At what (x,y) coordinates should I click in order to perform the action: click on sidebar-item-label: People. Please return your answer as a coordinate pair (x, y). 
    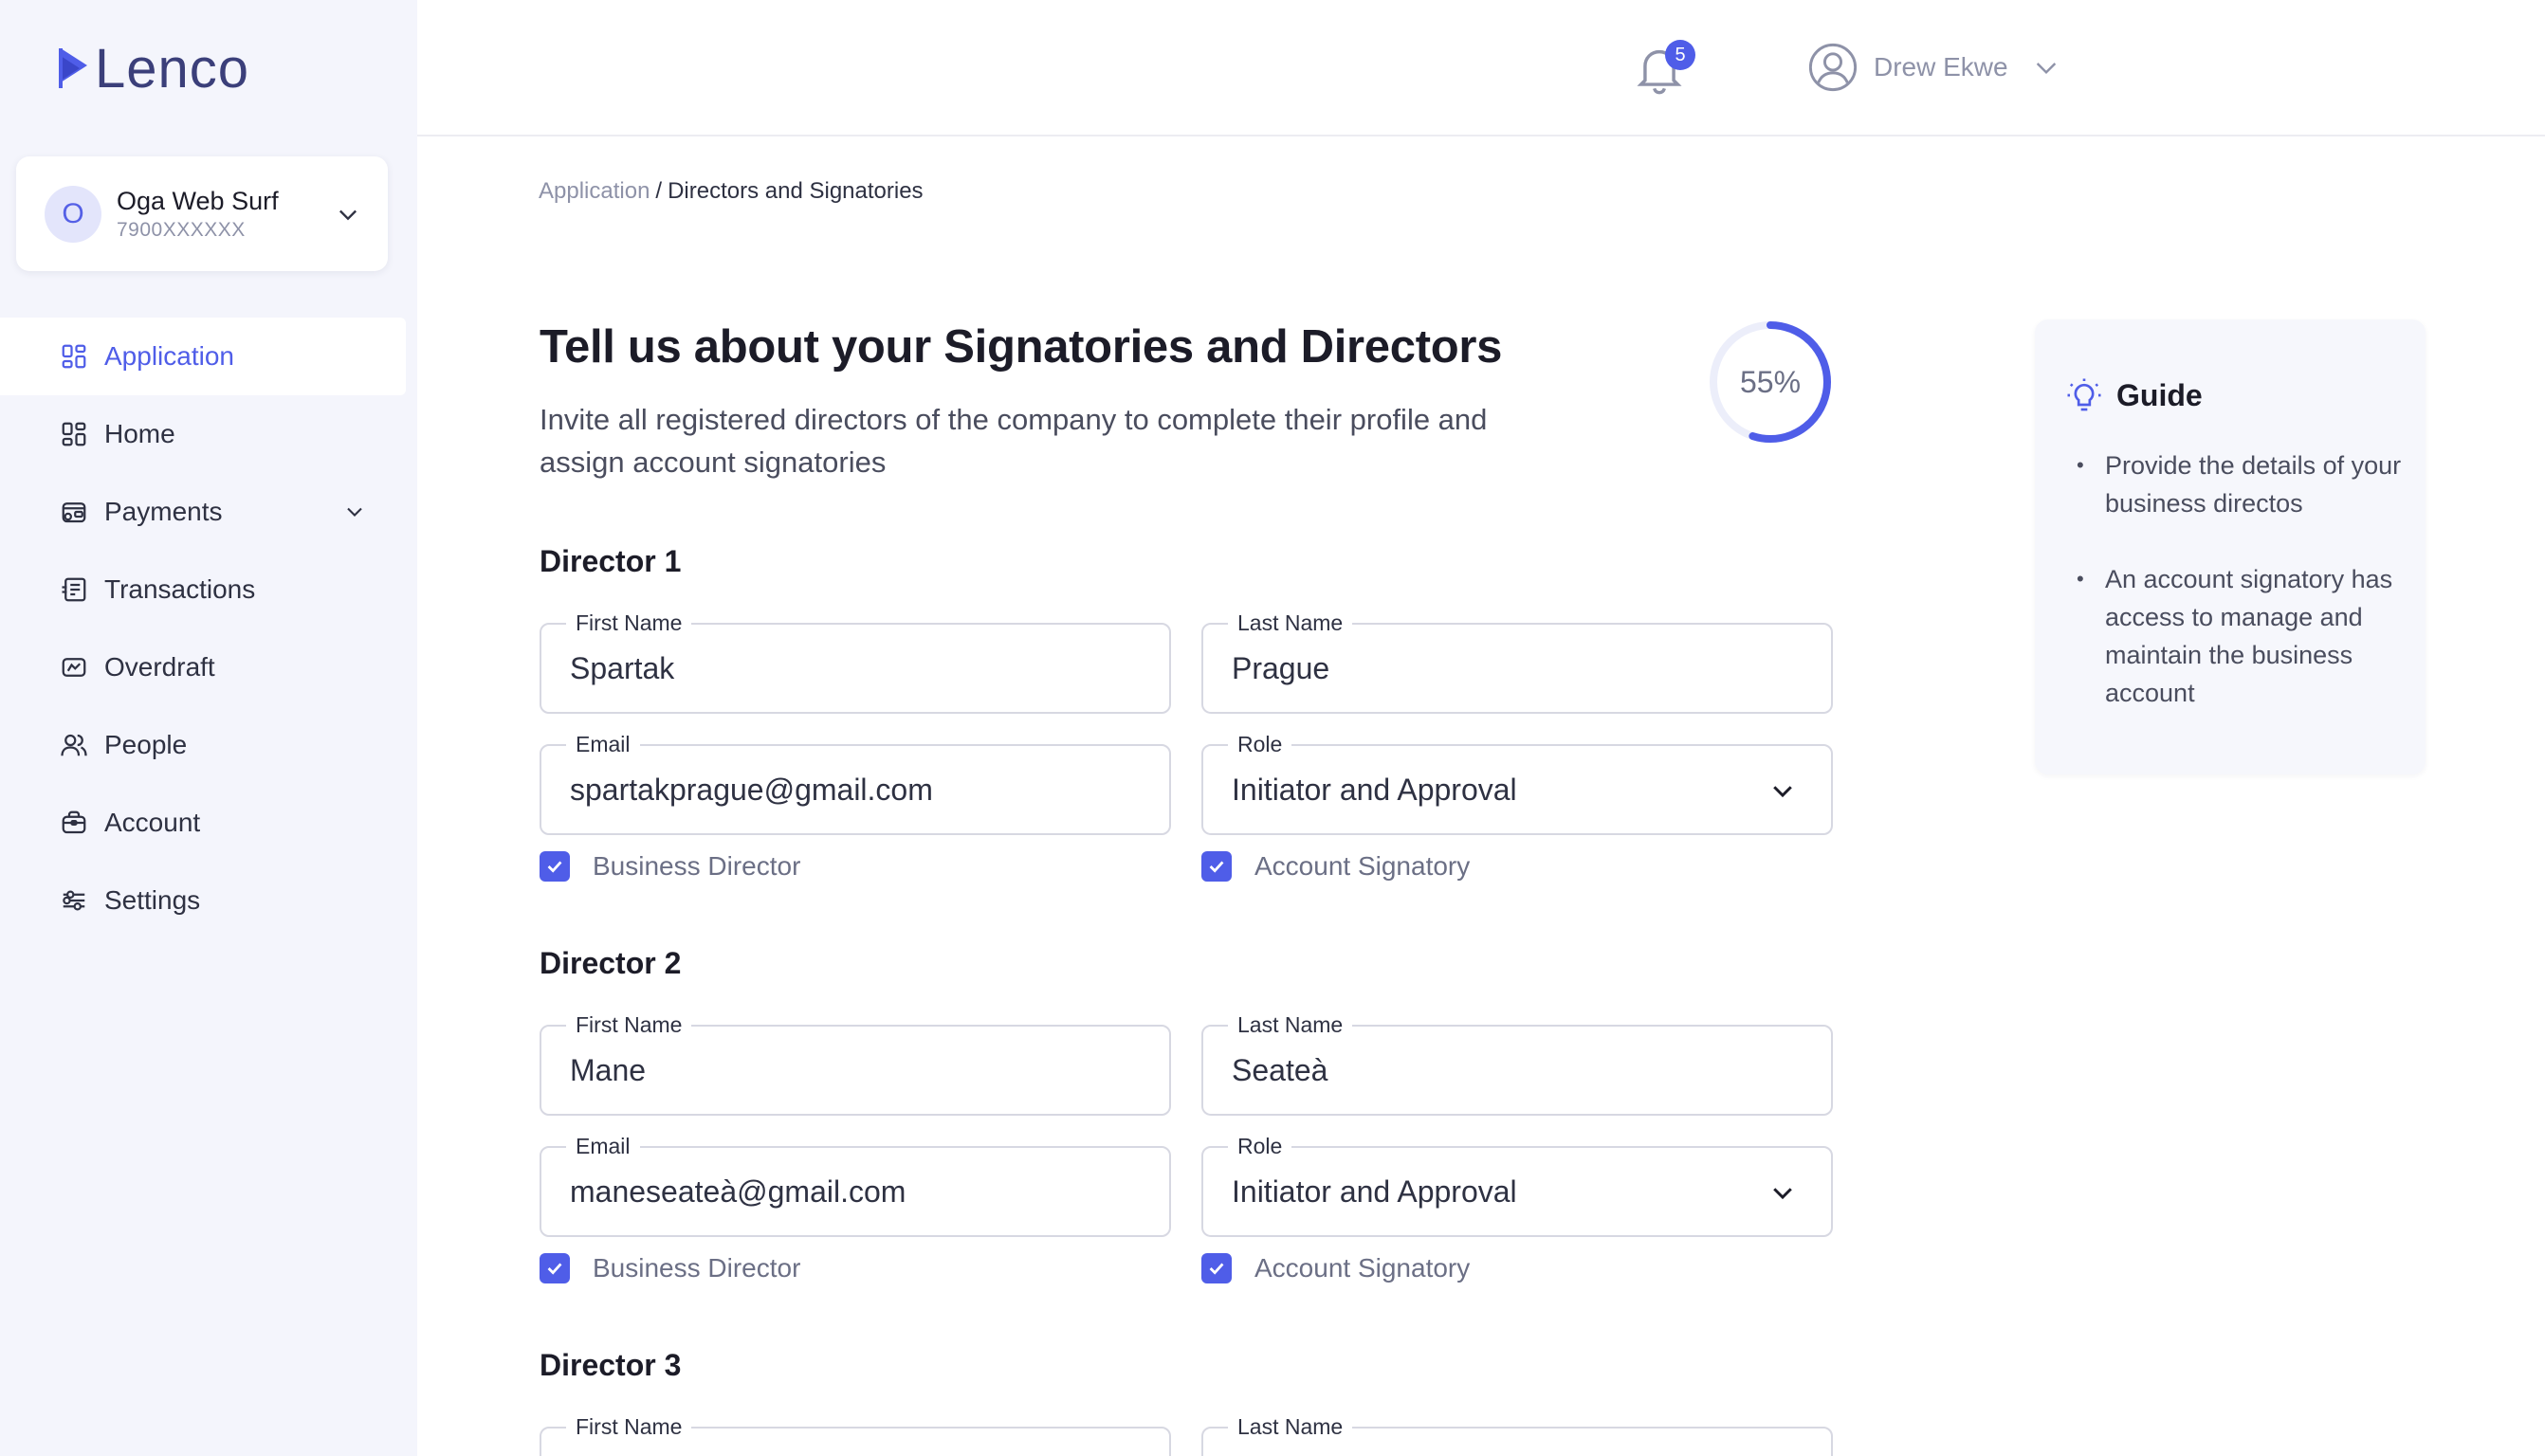
    Looking at the image, I should click on (146, 744).